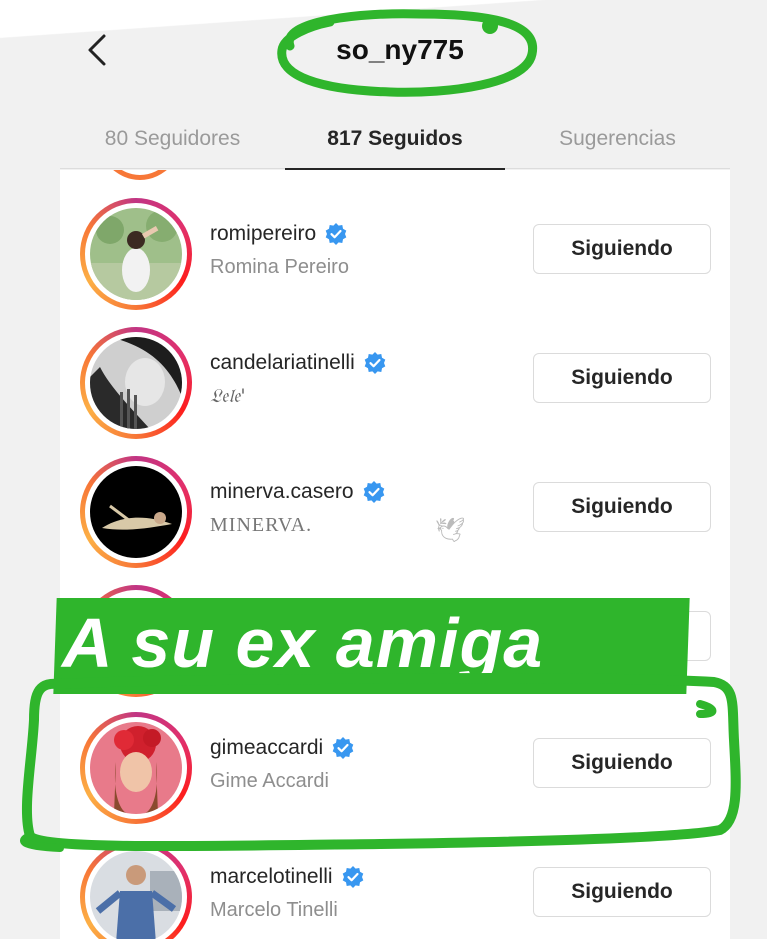 This screenshot has height=939, width=767. I want to click on list-item: candelariatinelli 𝔏𝔢𝔩𝔢' Siguiendo, so click(395, 391).